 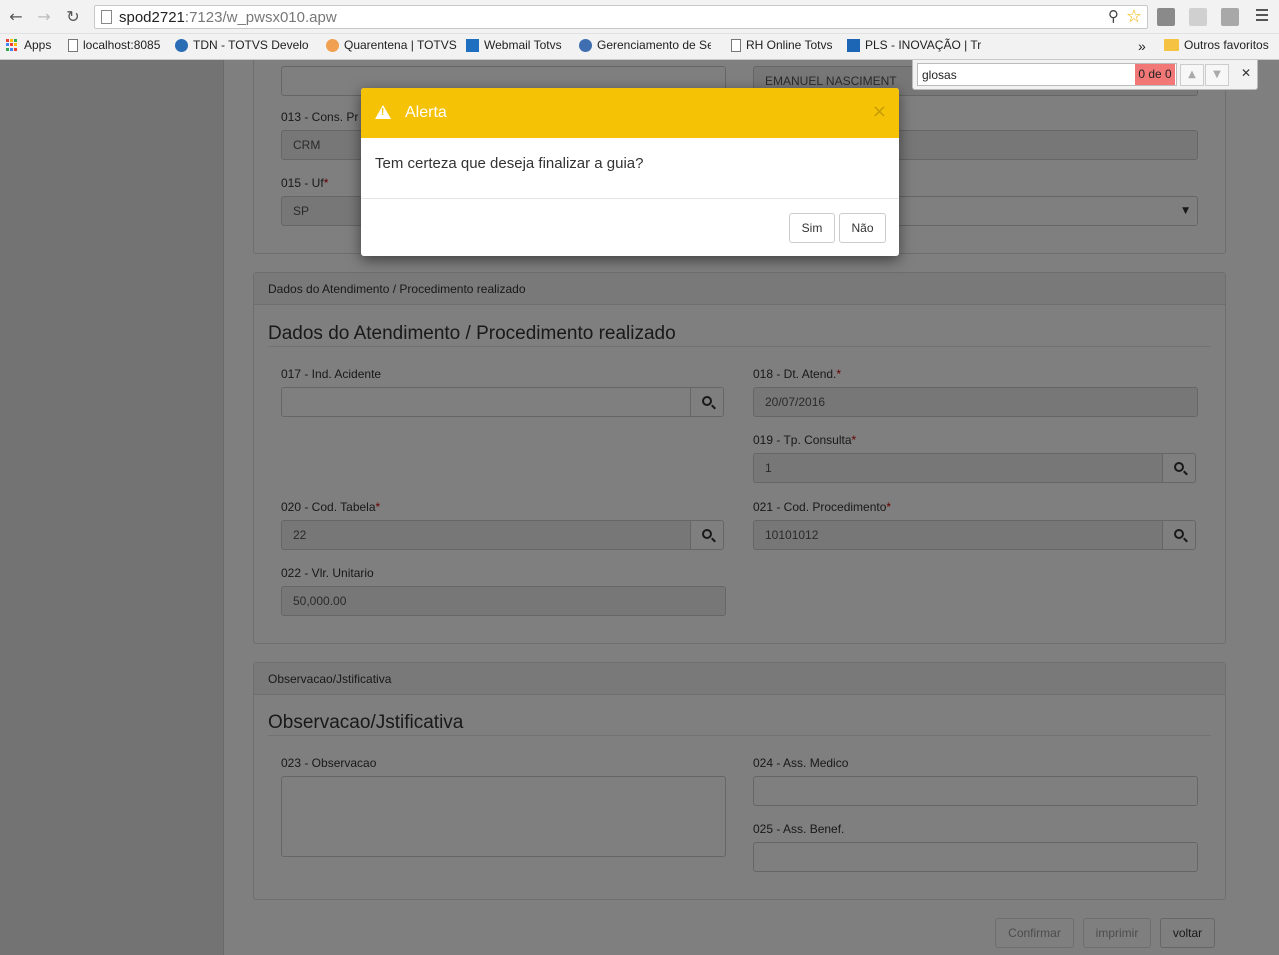 What do you see at coordinates (914, 45) in the screenshot?
I see `bookmark-pls: PLS - INOVAÇÃO | Tre` at bounding box center [914, 45].